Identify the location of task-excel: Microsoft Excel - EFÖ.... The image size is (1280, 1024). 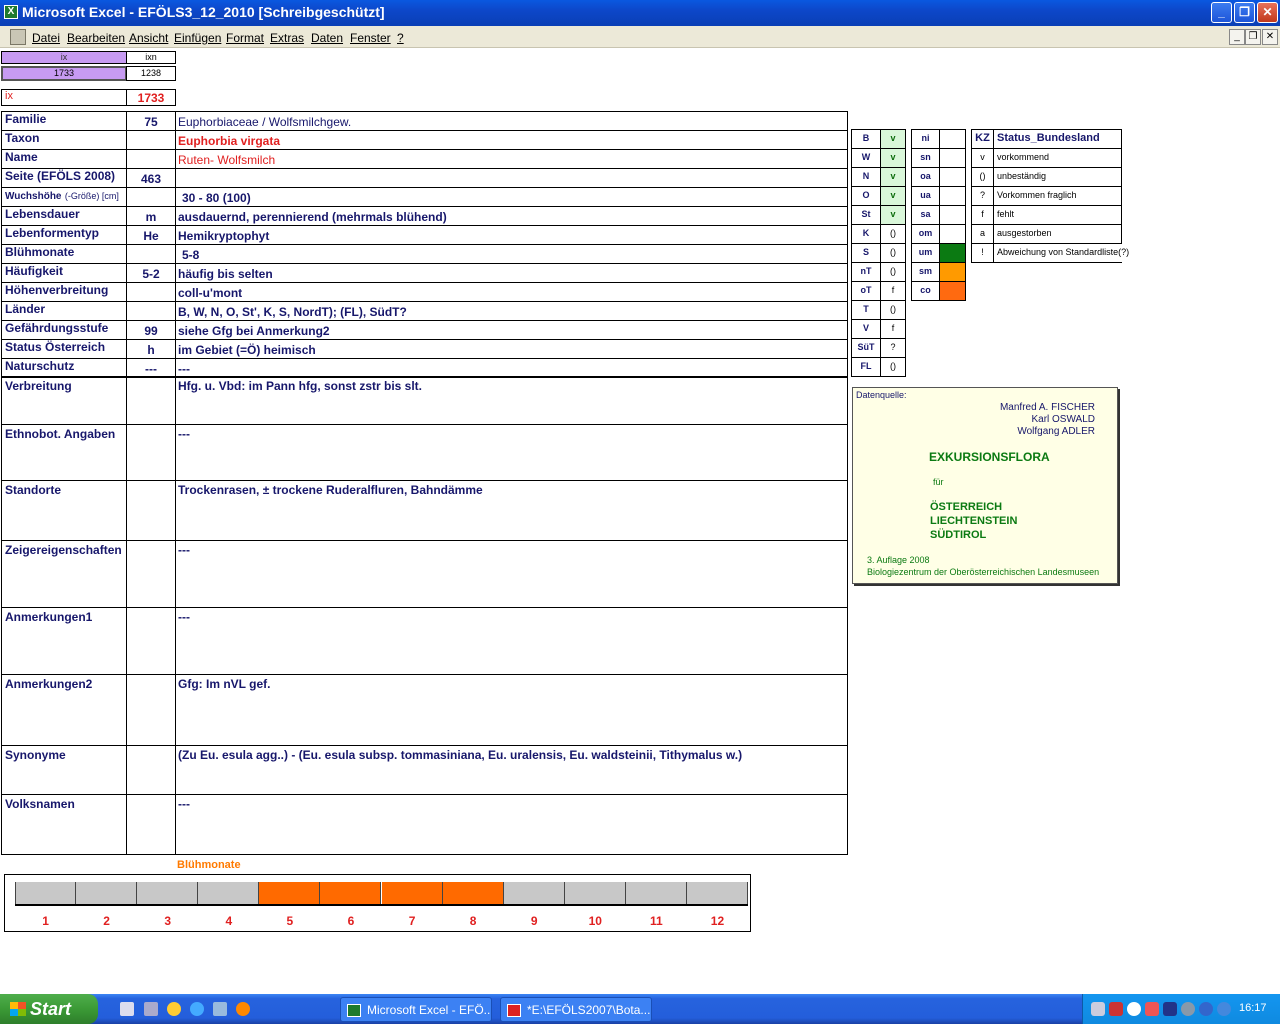
(416, 1009).